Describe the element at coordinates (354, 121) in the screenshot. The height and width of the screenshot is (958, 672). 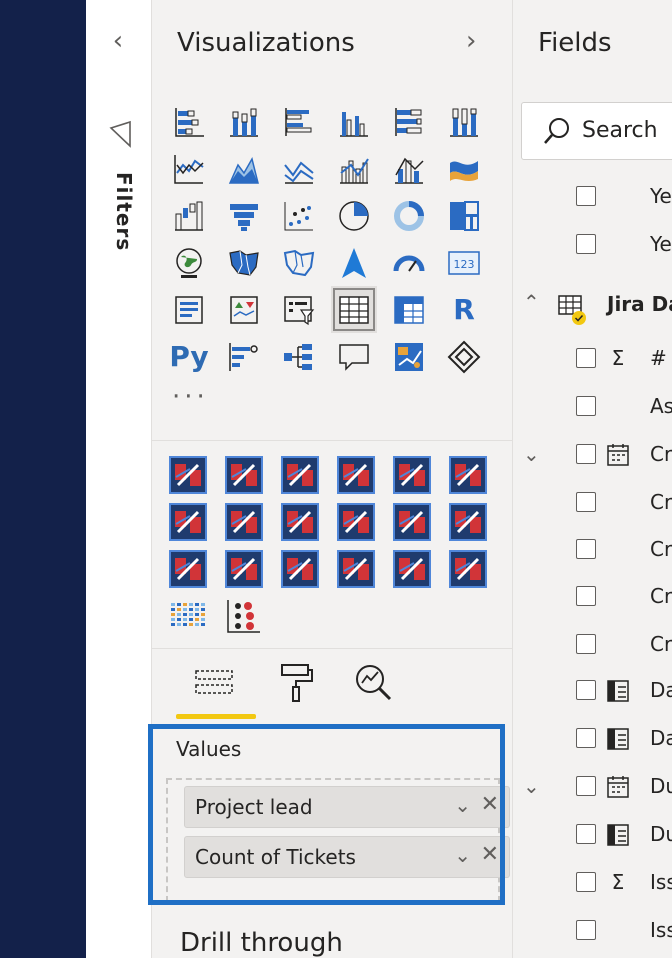
I see `clustered-column-icon` at that location.